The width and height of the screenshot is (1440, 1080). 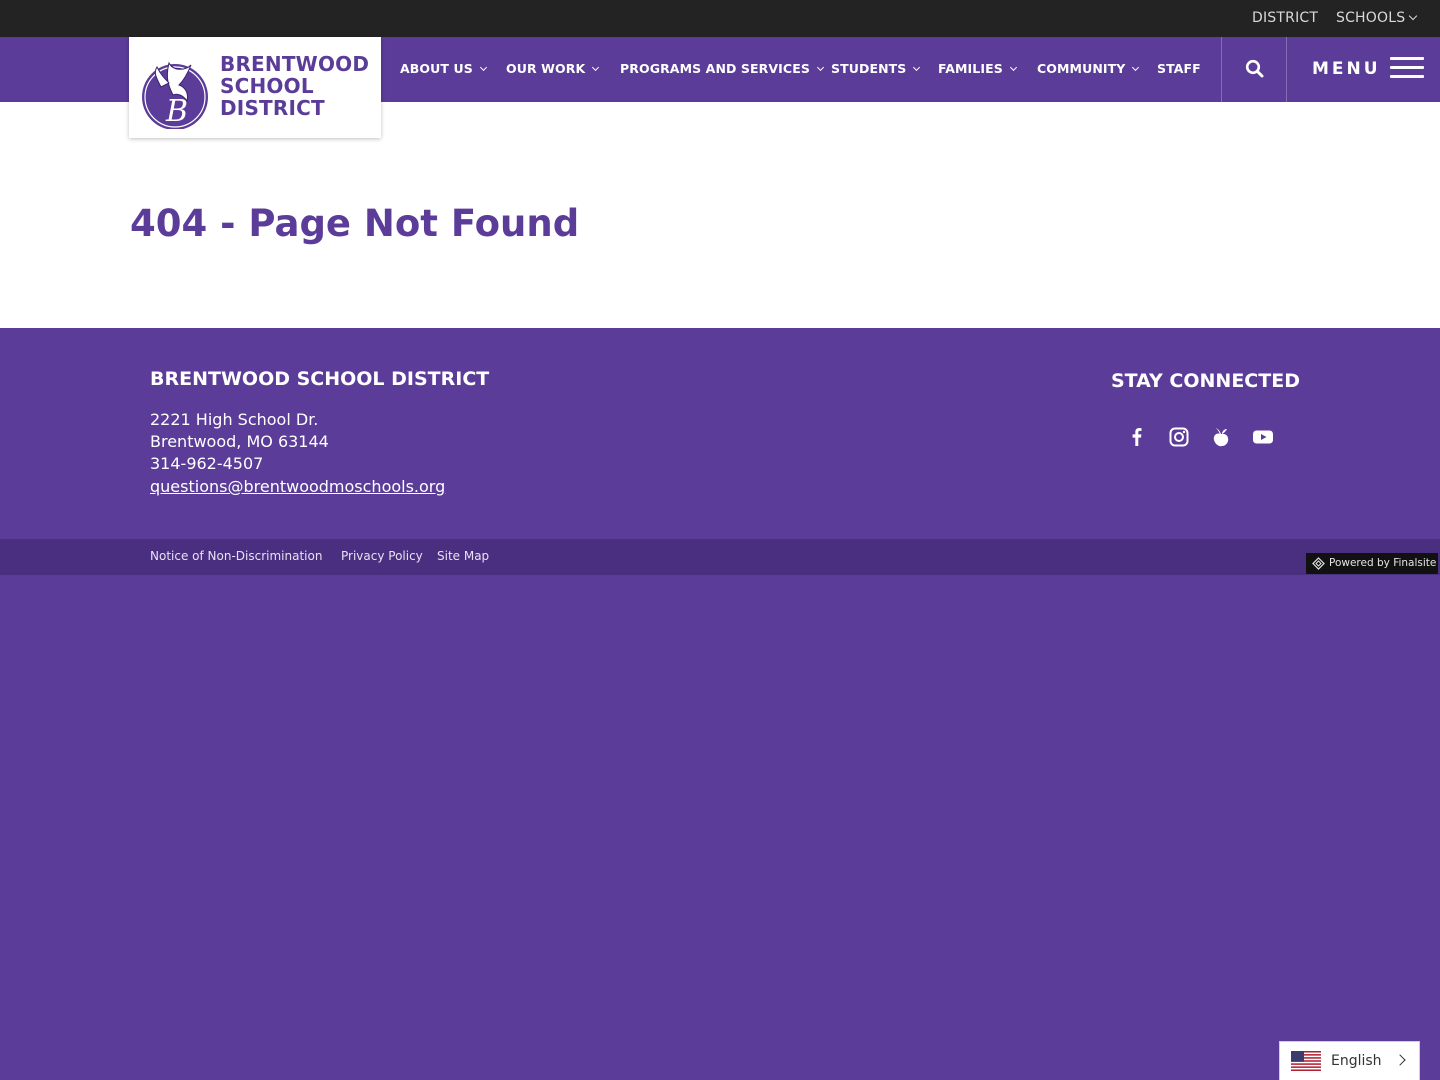 What do you see at coordinates (1318, 563) in the screenshot?
I see `finalsite-logo-icon` at bounding box center [1318, 563].